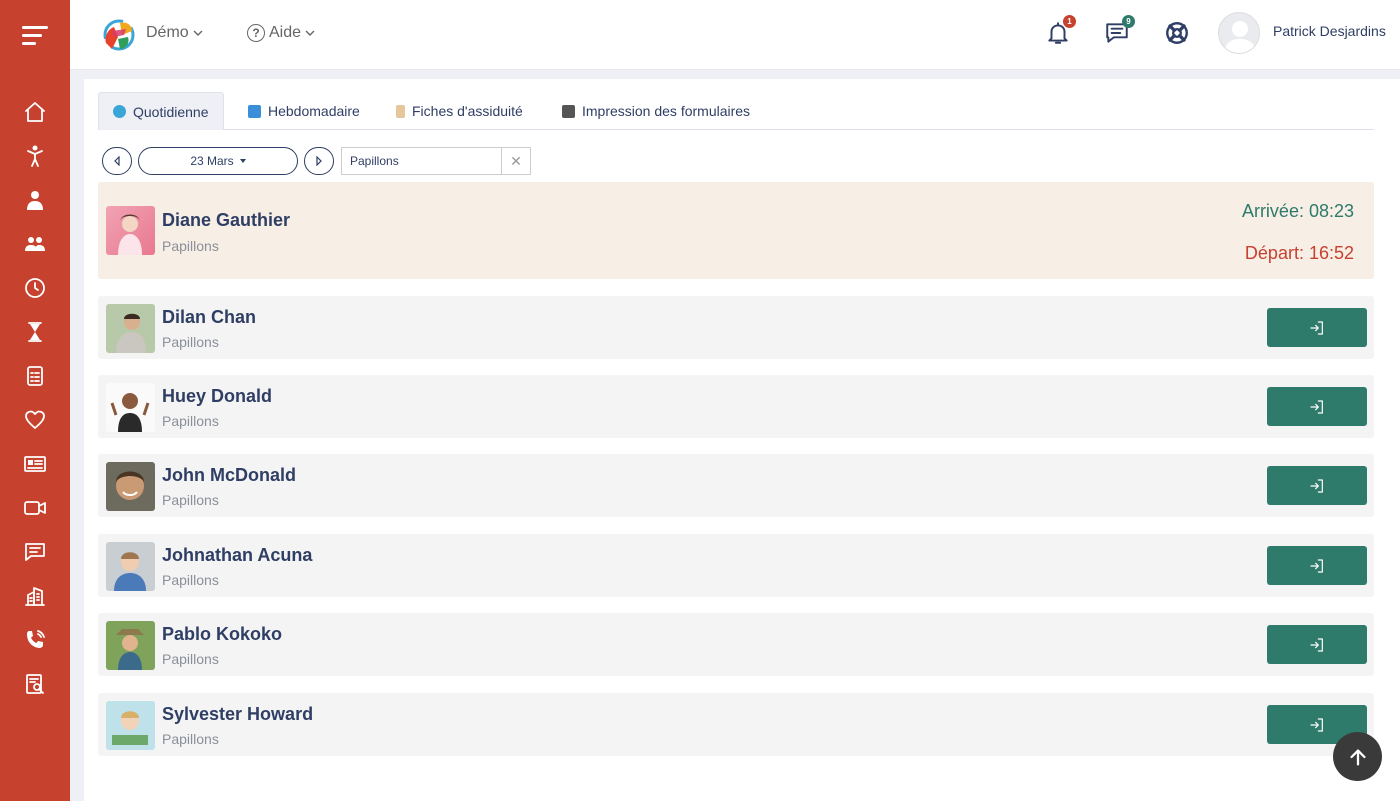 This screenshot has height=801, width=1400. What do you see at coordinates (736, 644) in the screenshot?
I see `child-row: Pablo Kokoko Papillons` at bounding box center [736, 644].